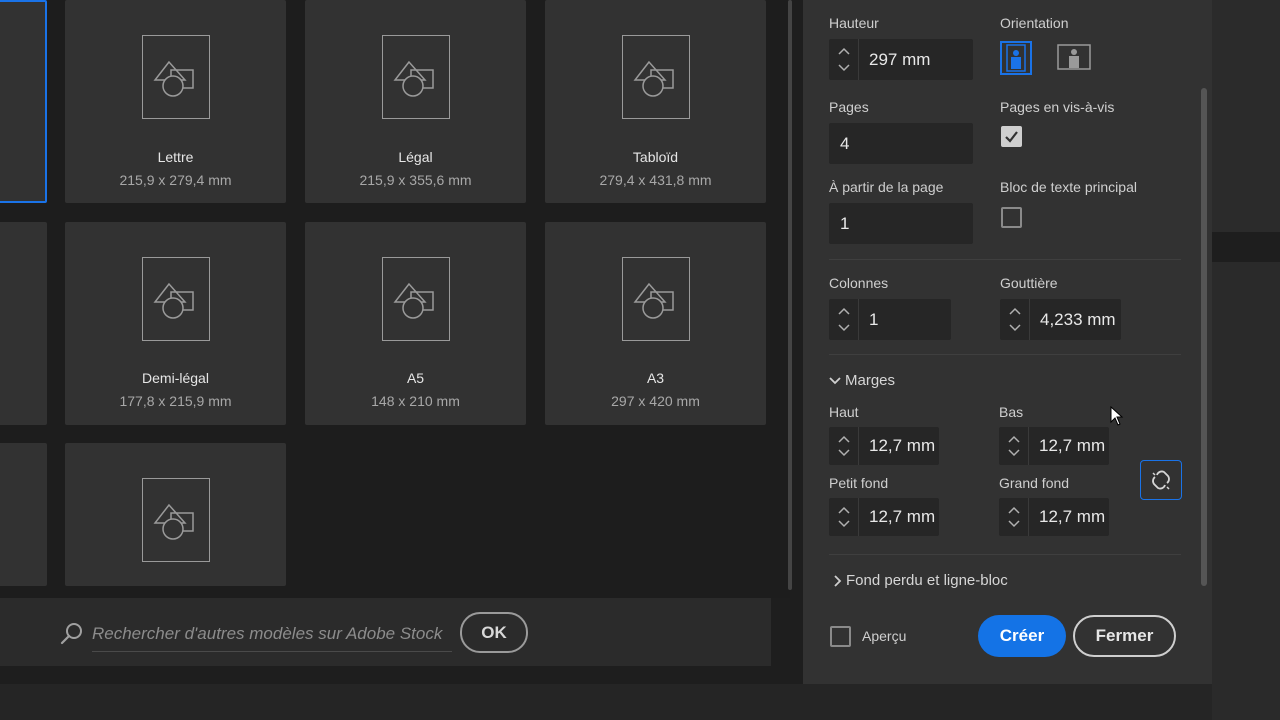 The image size is (1280, 720). Describe the element at coordinates (415, 180) in the screenshot. I see `preset-size: 215,9 x 355,6 mm` at that location.